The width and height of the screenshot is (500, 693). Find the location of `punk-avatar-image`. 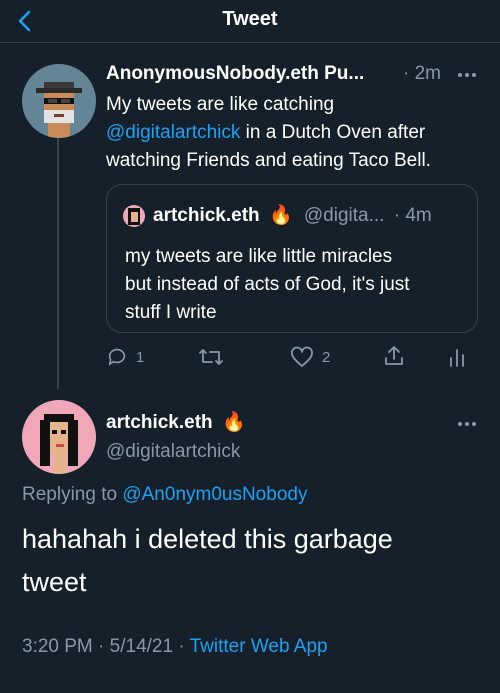

punk-avatar-image is located at coordinates (59, 110).